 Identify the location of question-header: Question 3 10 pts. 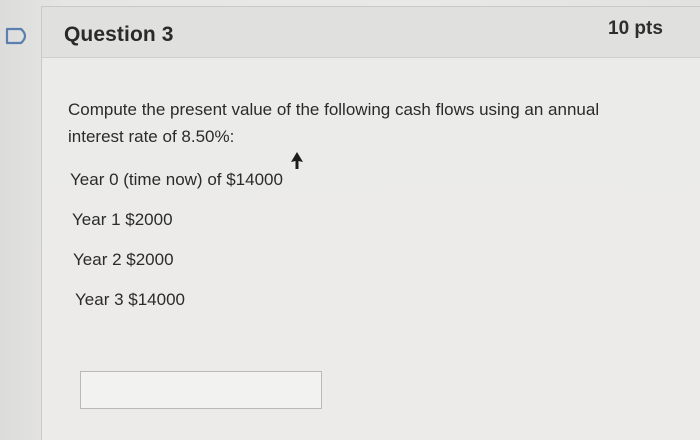
(371, 32).